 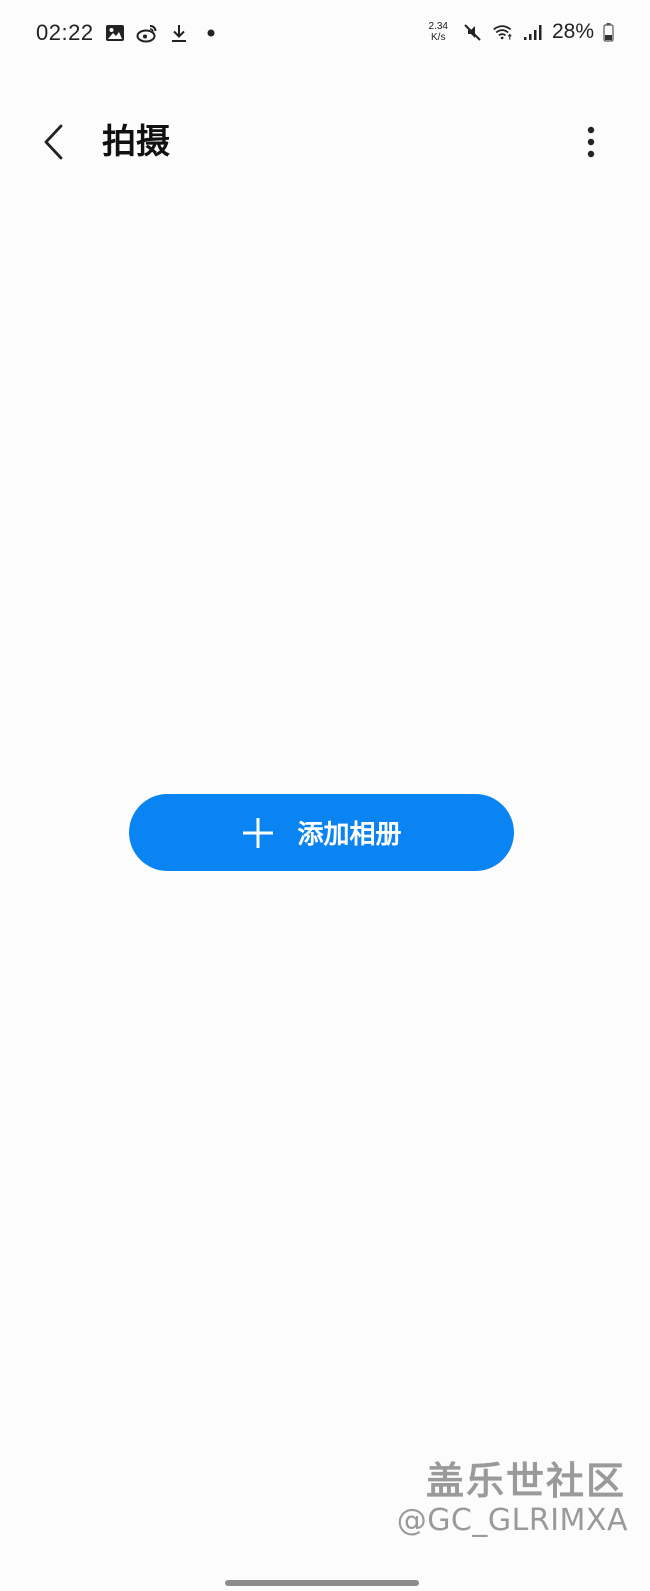 What do you see at coordinates (533, 32) in the screenshot?
I see `signal-icon` at bounding box center [533, 32].